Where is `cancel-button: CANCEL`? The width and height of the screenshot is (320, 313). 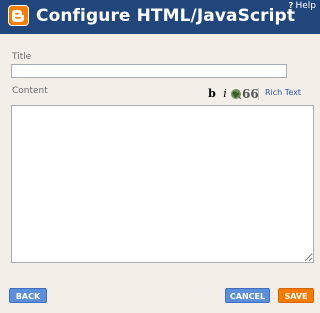
cancel-button: CANCEL is located at coordinates (247, 295).